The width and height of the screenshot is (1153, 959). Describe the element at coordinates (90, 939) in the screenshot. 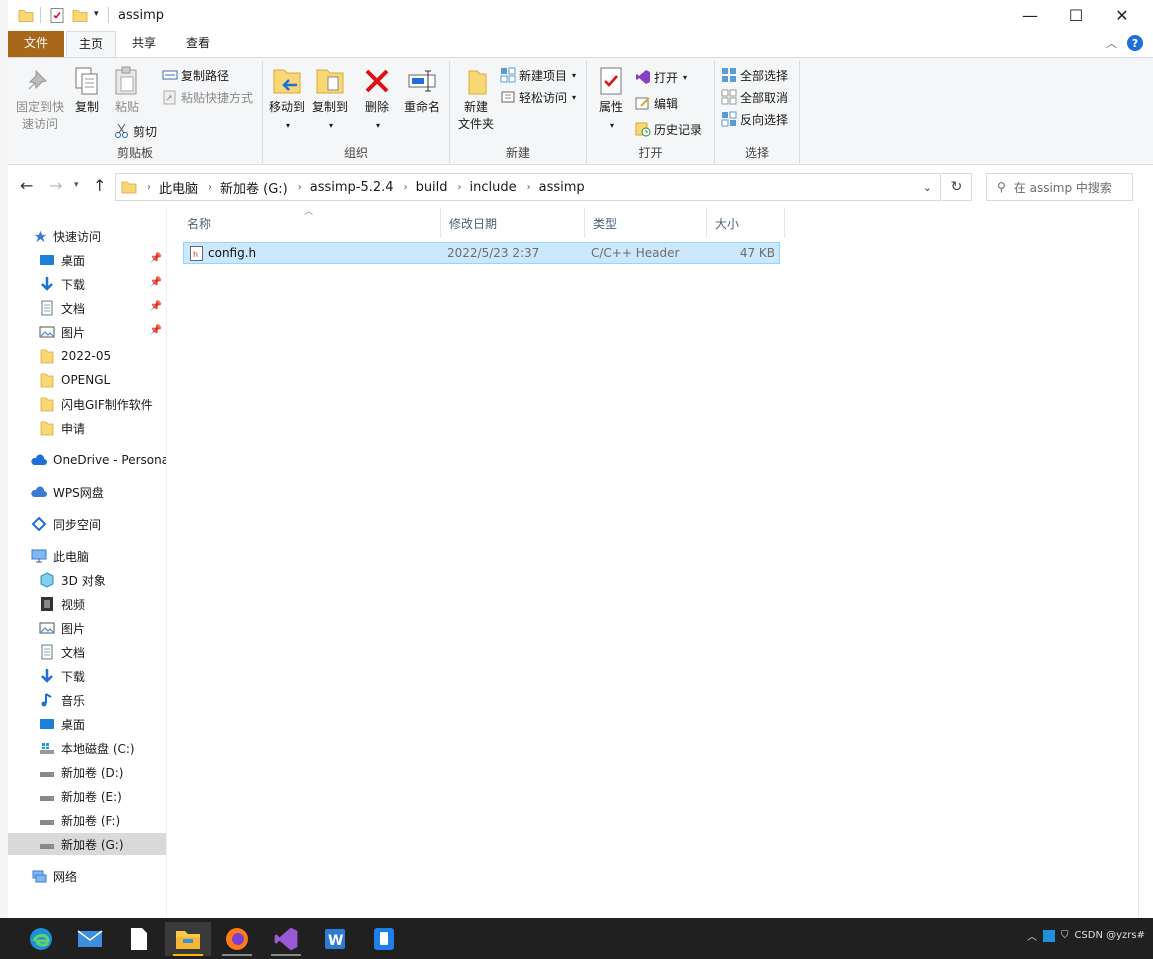

I see `taskbar-mail-button` at that location.